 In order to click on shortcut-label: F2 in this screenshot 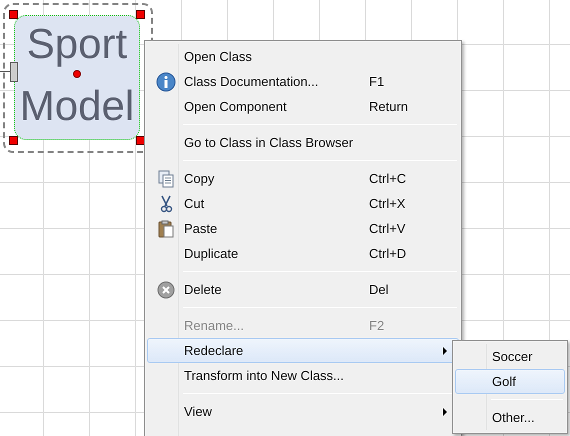, I will do `click(377, 325)`.